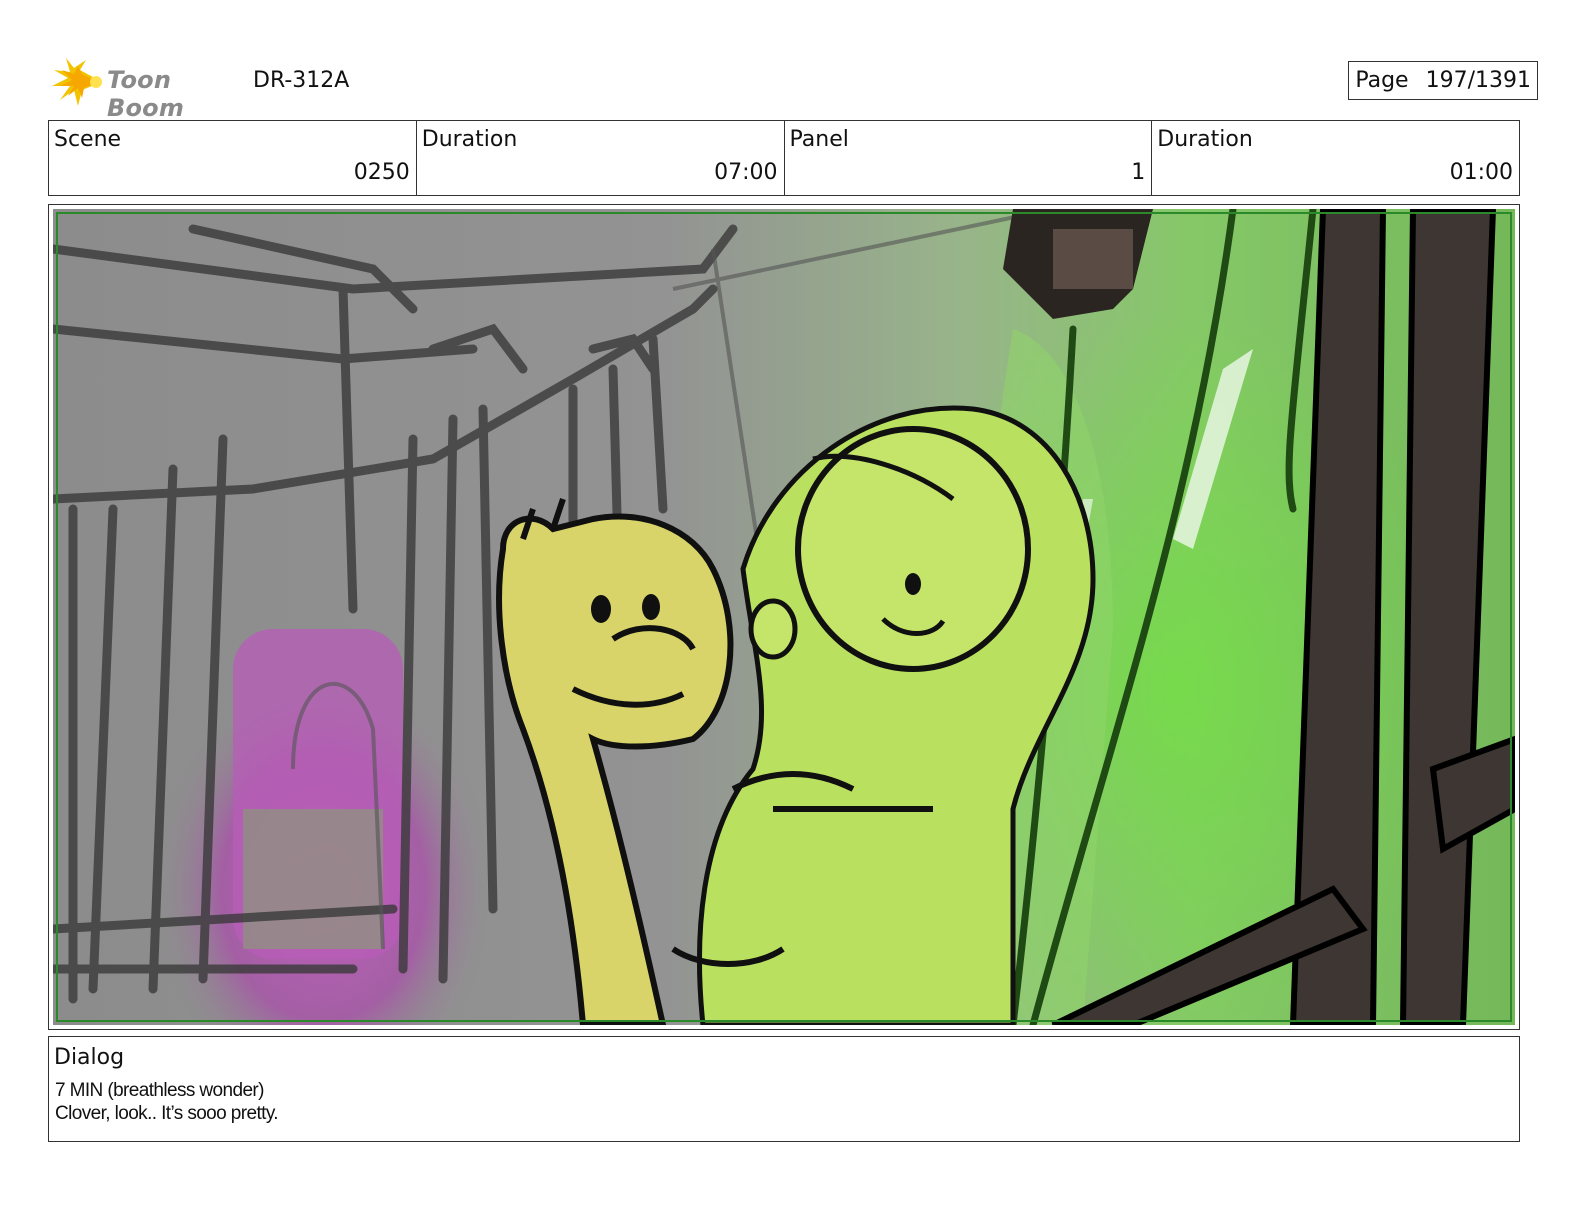  What do you see at coordinates (1335, 158) in the screenshot?
I see `panel-duration-cell: Duration 01:00` at bounding box center [1335, 158].